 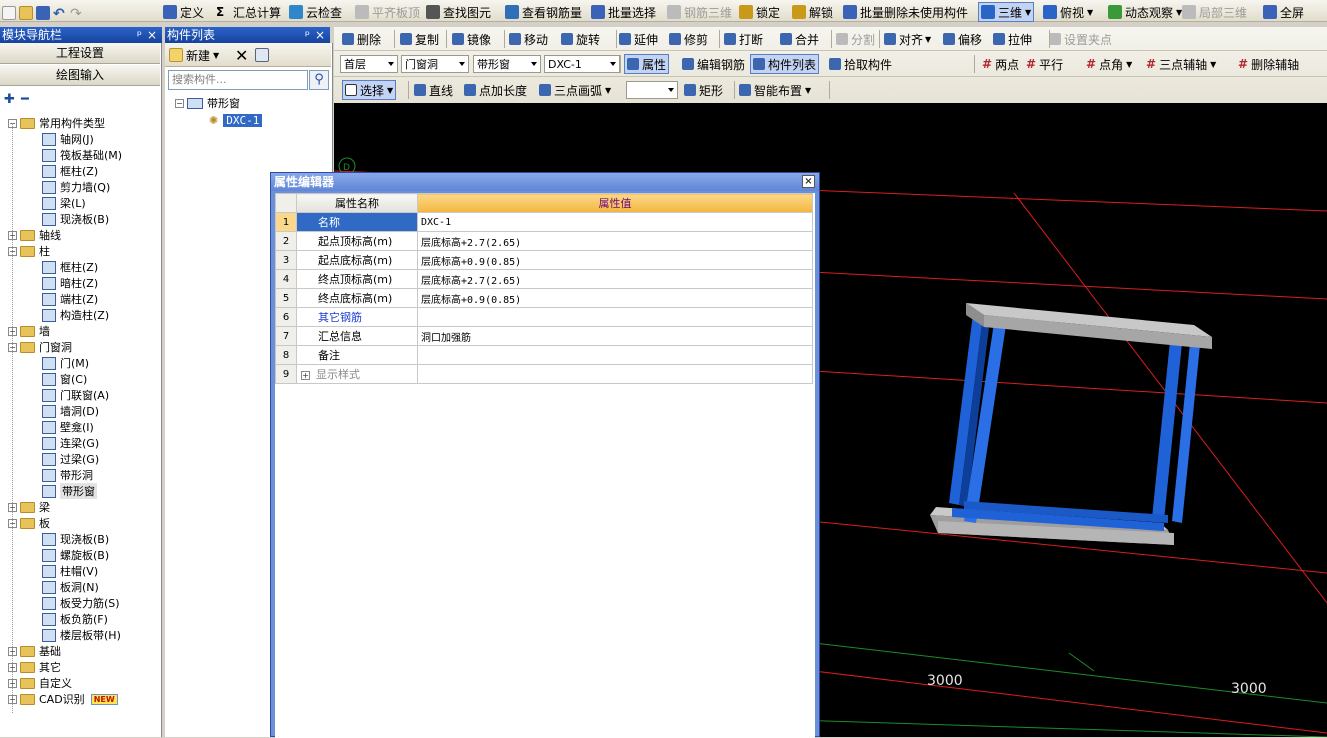 I want to click on cursor-button: 选择 ▼, so click(x=369, y=90).